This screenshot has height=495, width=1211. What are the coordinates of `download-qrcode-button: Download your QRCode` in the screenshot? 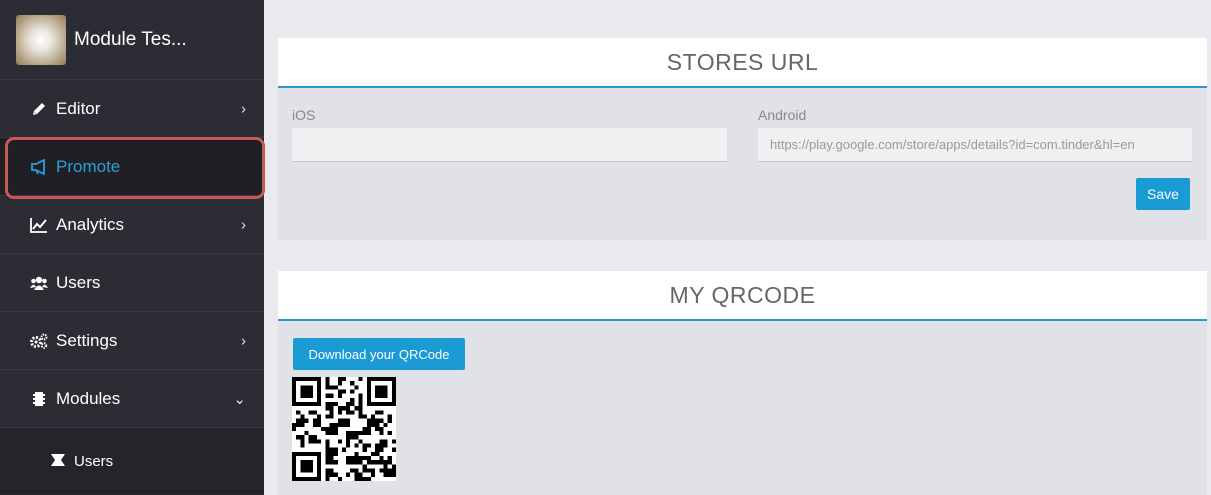 It's located at (379, 354).